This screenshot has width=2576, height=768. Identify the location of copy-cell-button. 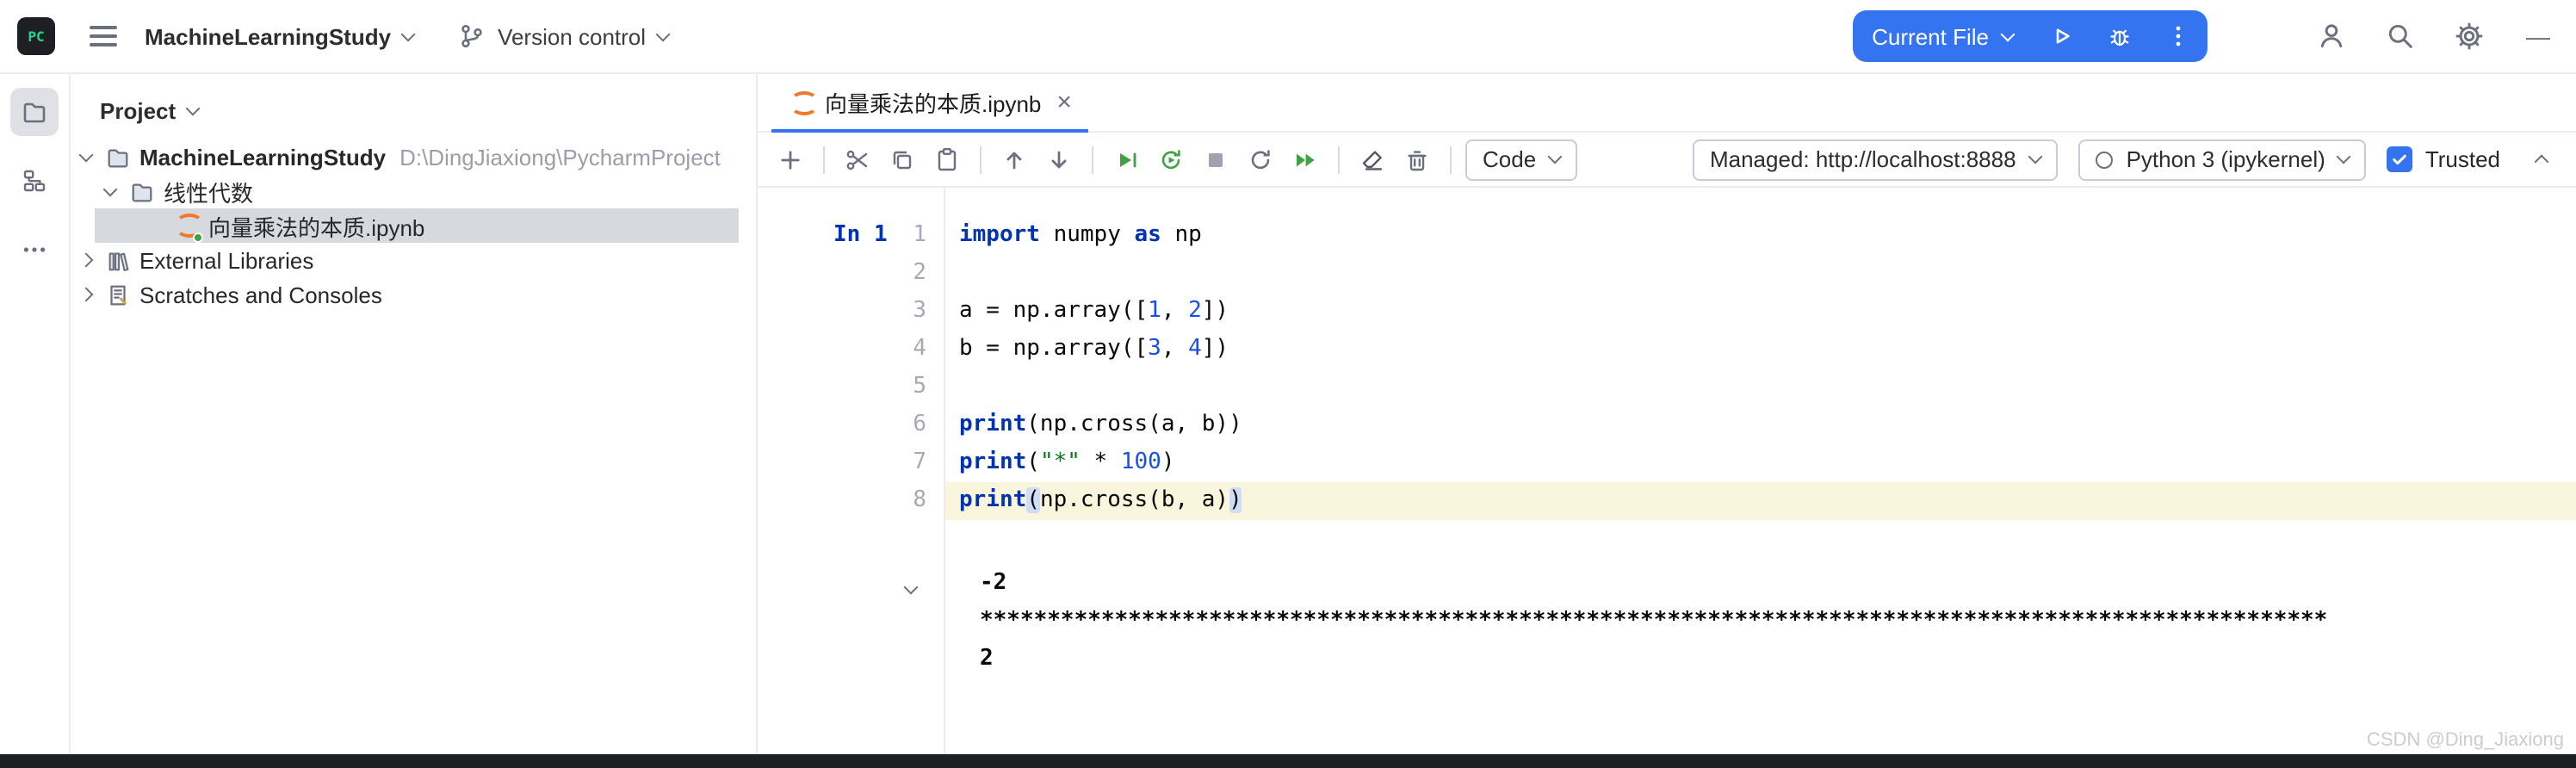
(902, 159).